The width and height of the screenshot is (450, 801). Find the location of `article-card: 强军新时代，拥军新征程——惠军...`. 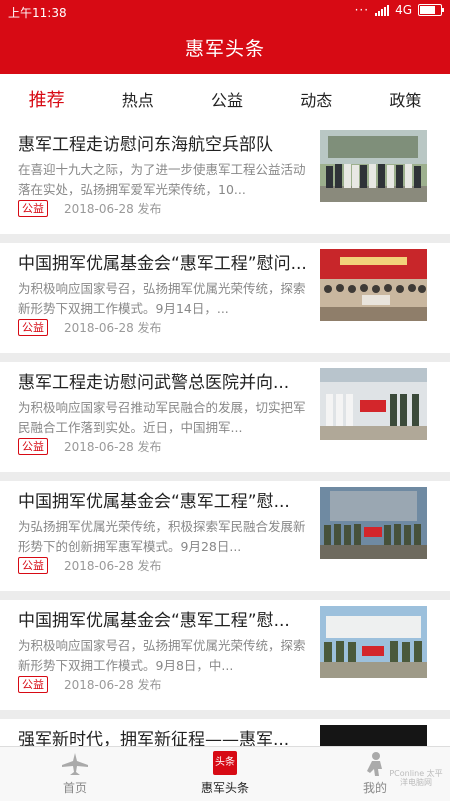

article-card: 强军新时代，拥军新征程——惠军... is located at coordinates (225, 732).